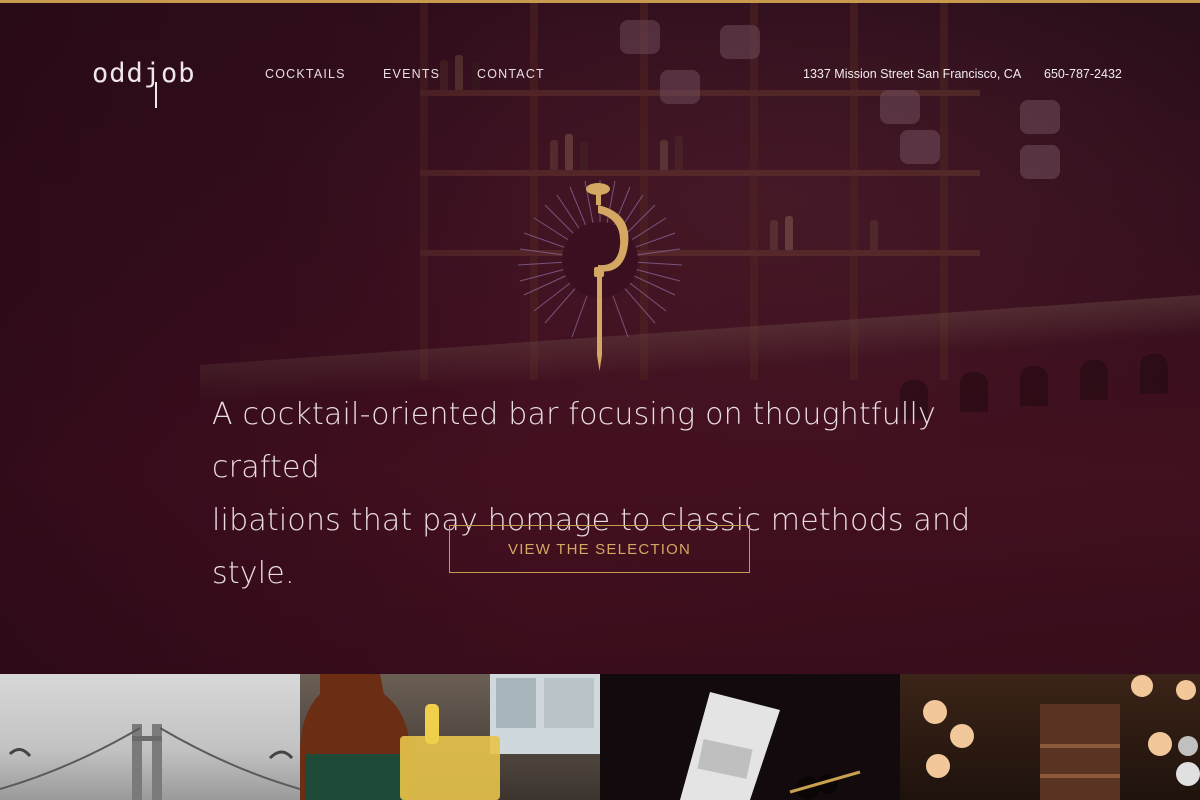 Image resolution: width=1200 pixels, height=800 pixels. Describe the element at coordinates (600, 275) in the screenshot. I see `hand-drill-emblem-icon` at that location.